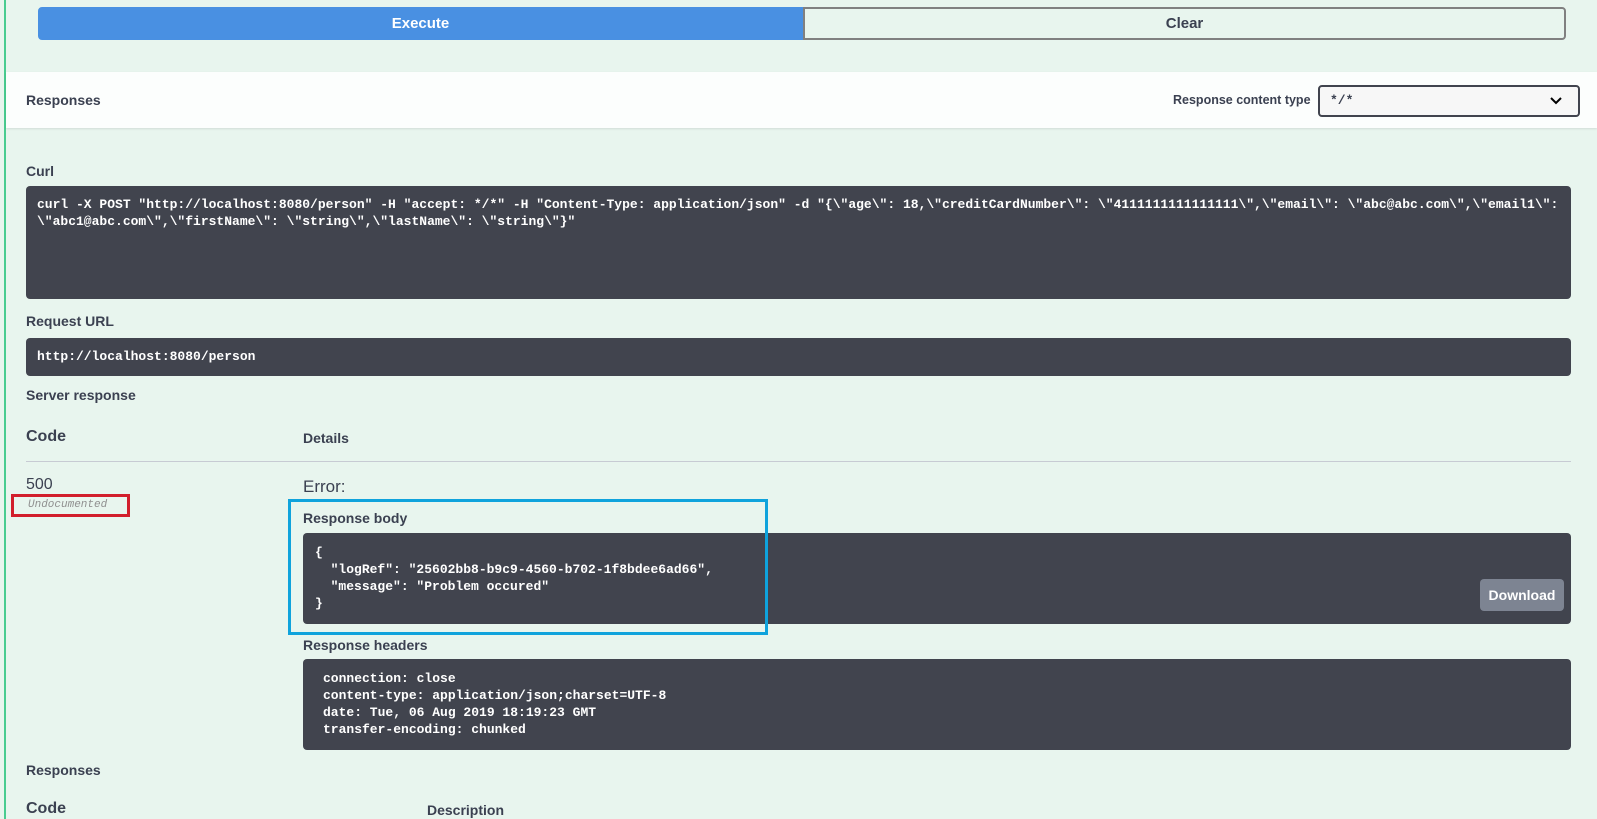  I want to click on error-label: Error:, so click(324, 486).